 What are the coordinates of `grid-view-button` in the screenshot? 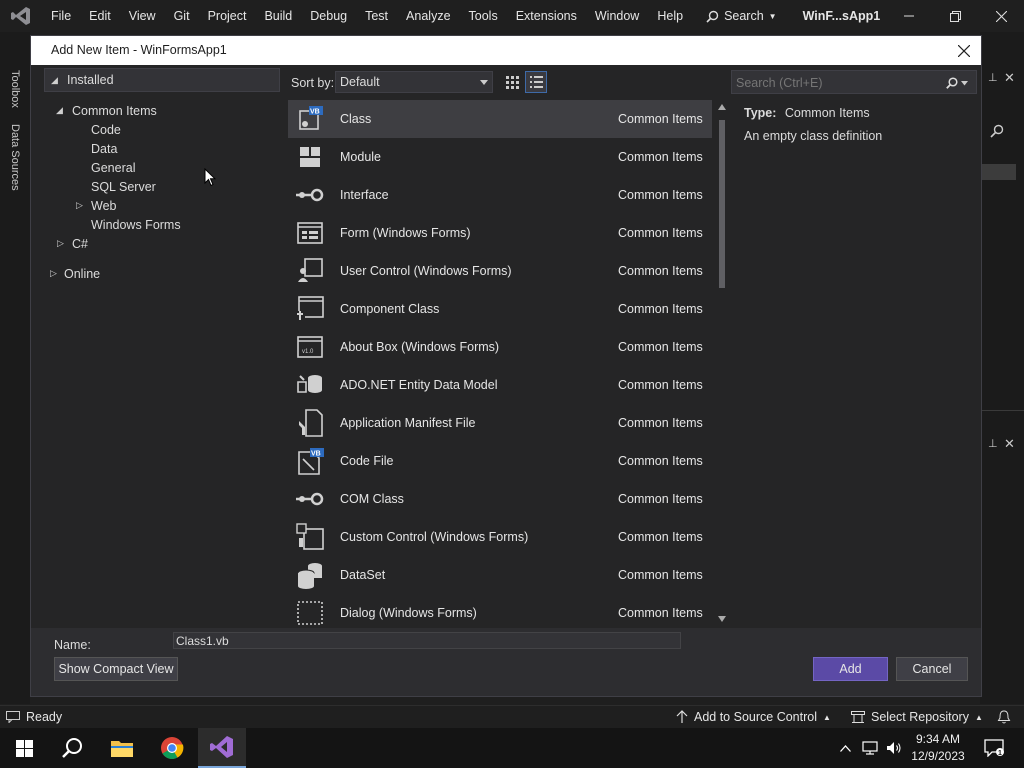 It's located at (512, 82).